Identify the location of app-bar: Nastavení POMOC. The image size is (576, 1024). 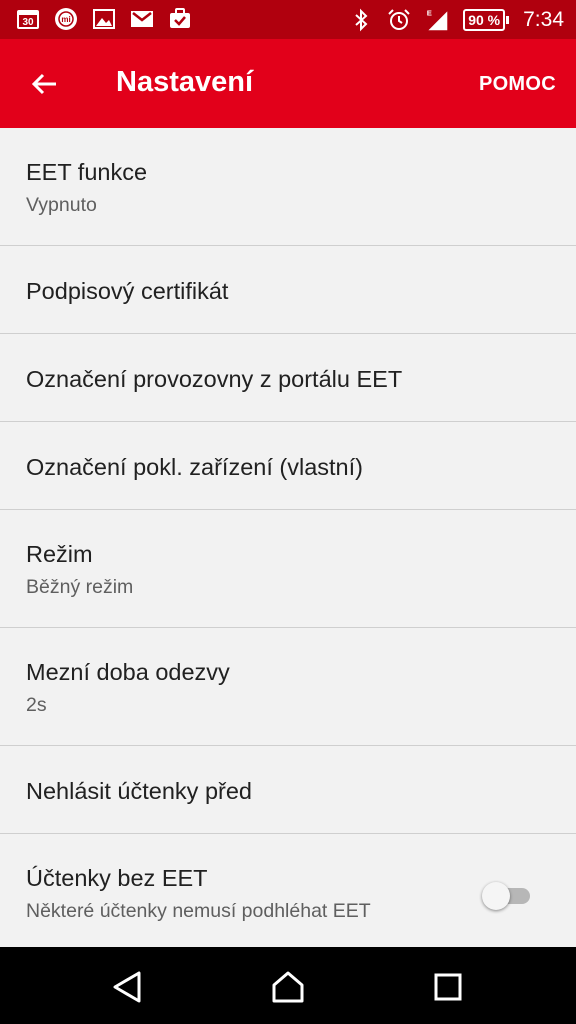
(288, 83).